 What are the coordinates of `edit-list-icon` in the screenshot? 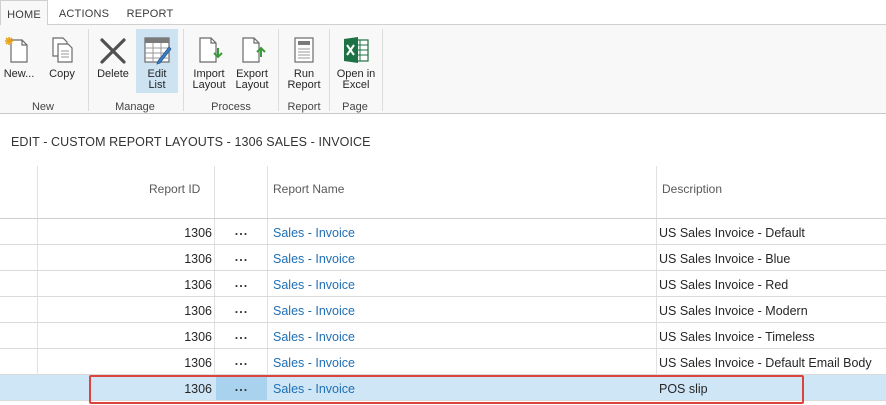 It's located at (158, 51).